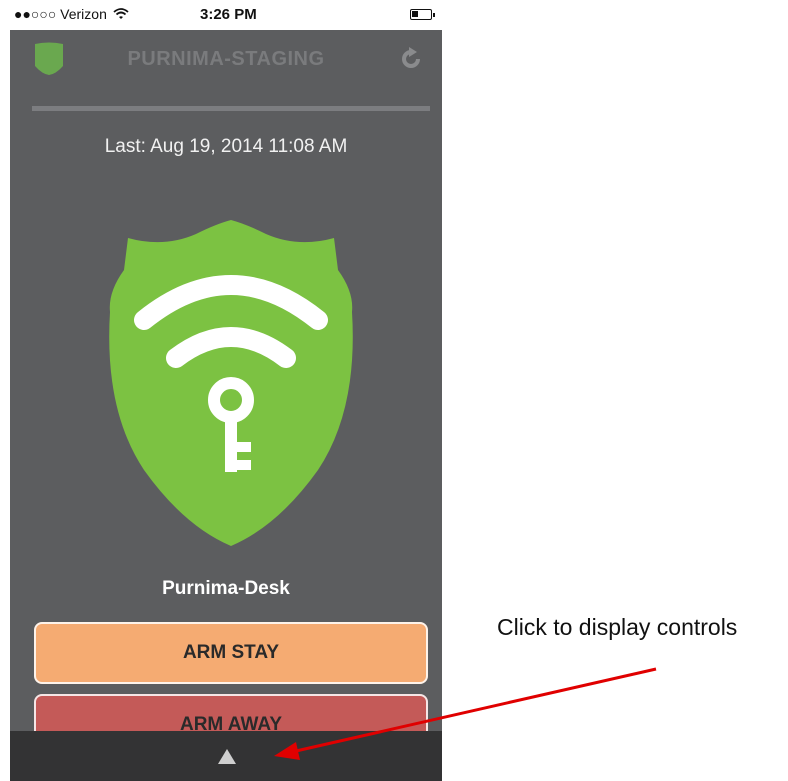 The image size is (788, 781). What do you see at coordinates (617, 627) in the screenshot?
I see `annotation-text: Click to display controls` at bounding box center [617, 627].